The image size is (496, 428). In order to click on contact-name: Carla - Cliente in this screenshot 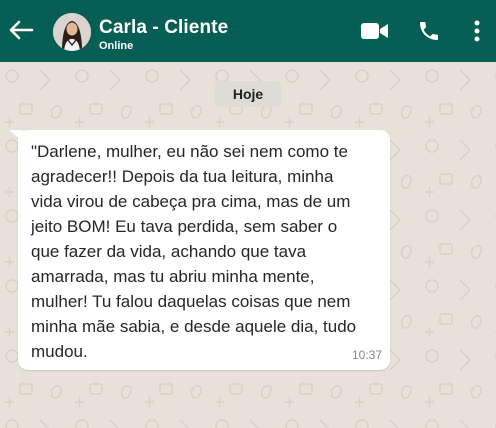, I will do `click(163, 28)`.